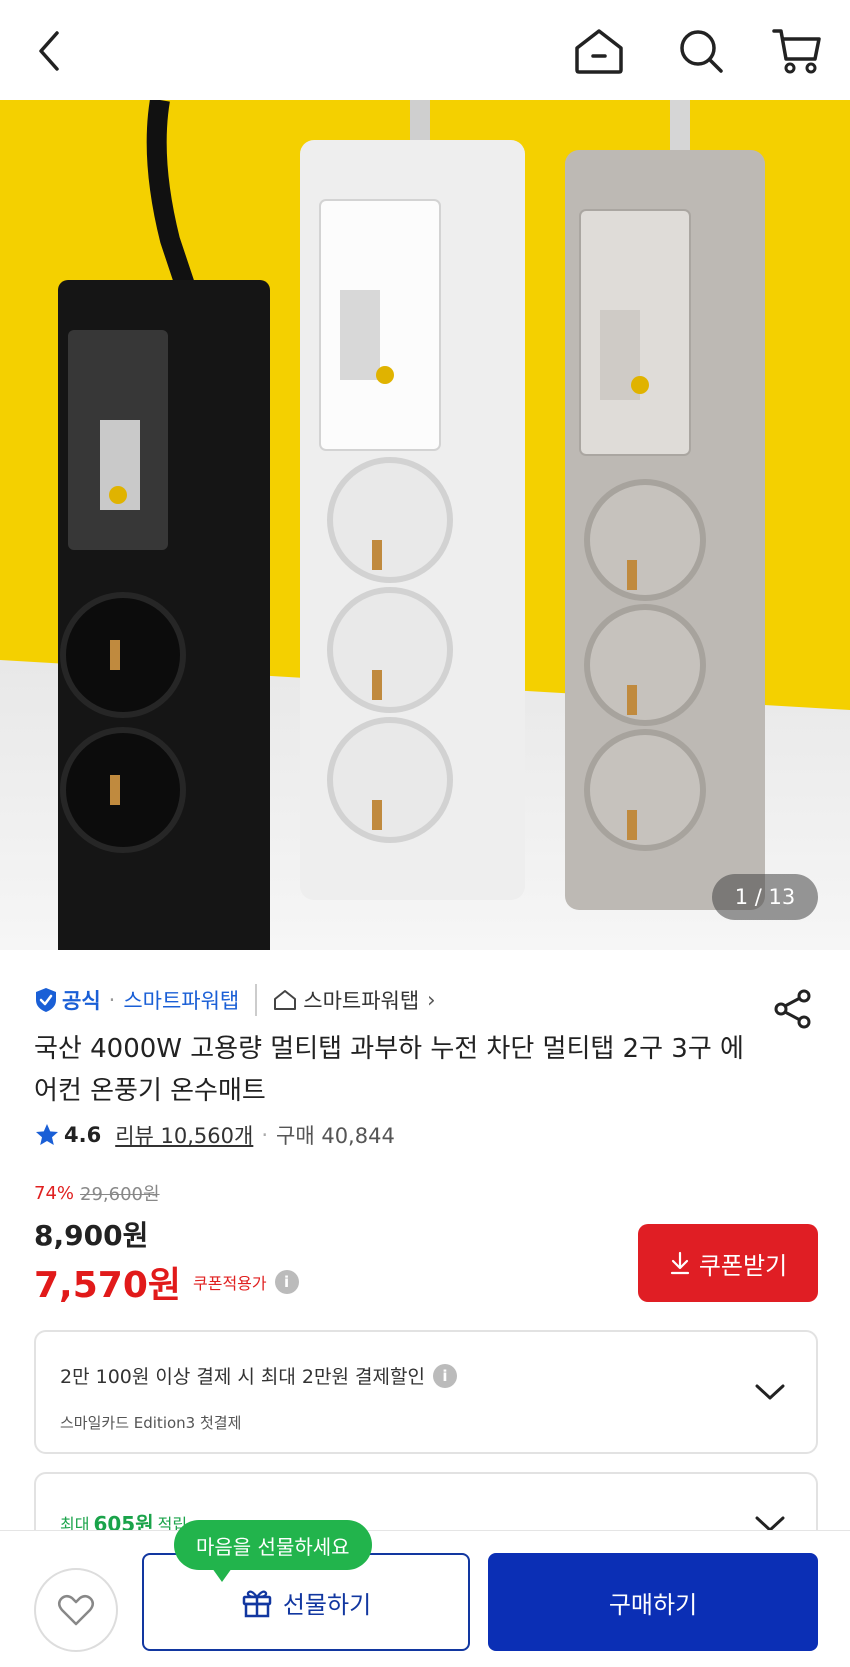 This screenshot has height=1667, width=850. What do you see at coordinates (743, 1265) in the screenshot?
I see `coupon-button-label: 쿠폰받기` at bounding box center [743, 1265].